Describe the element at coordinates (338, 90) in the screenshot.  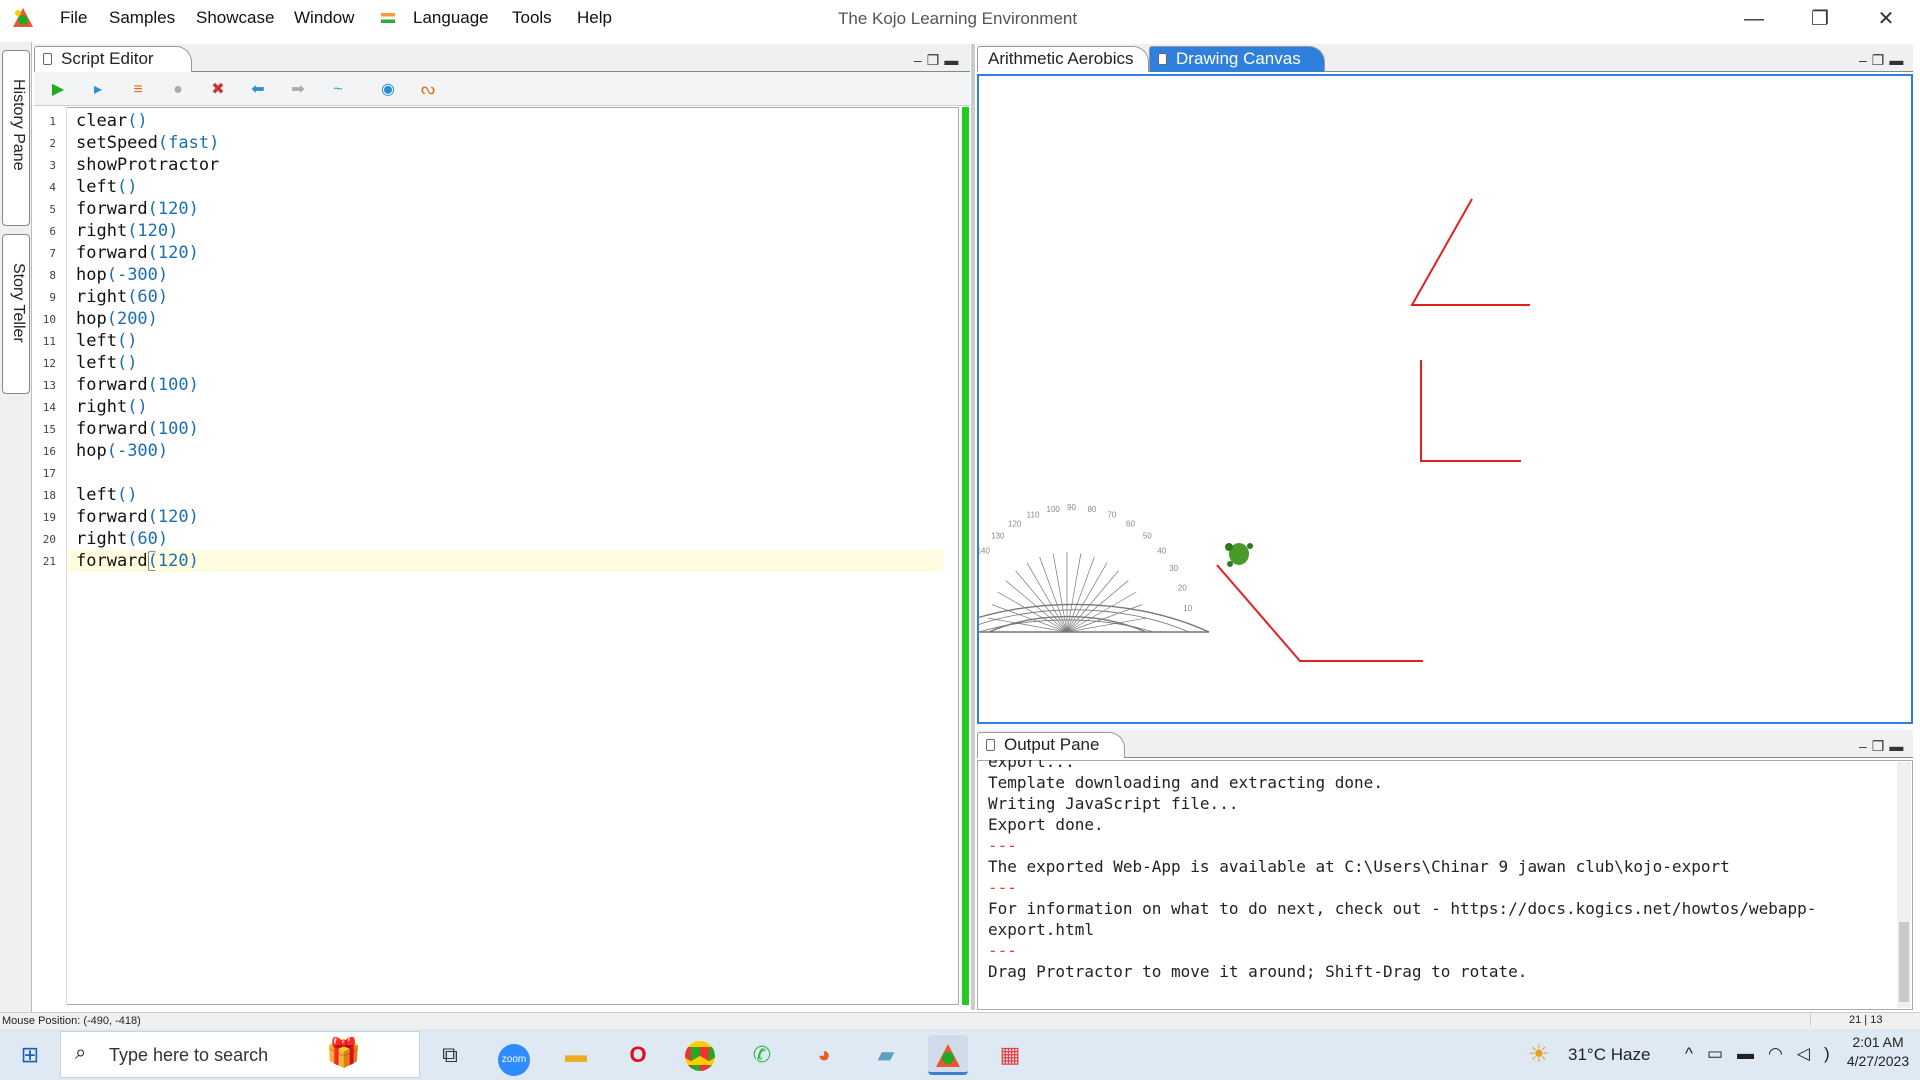
I see `format-icon: ~` at that location.